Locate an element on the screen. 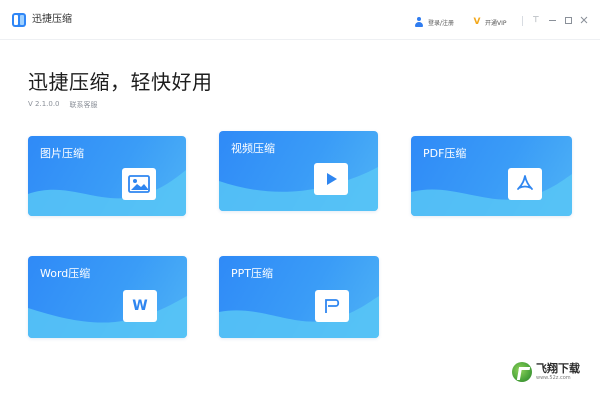  maximize-icon is located at coordinates (568, 20).